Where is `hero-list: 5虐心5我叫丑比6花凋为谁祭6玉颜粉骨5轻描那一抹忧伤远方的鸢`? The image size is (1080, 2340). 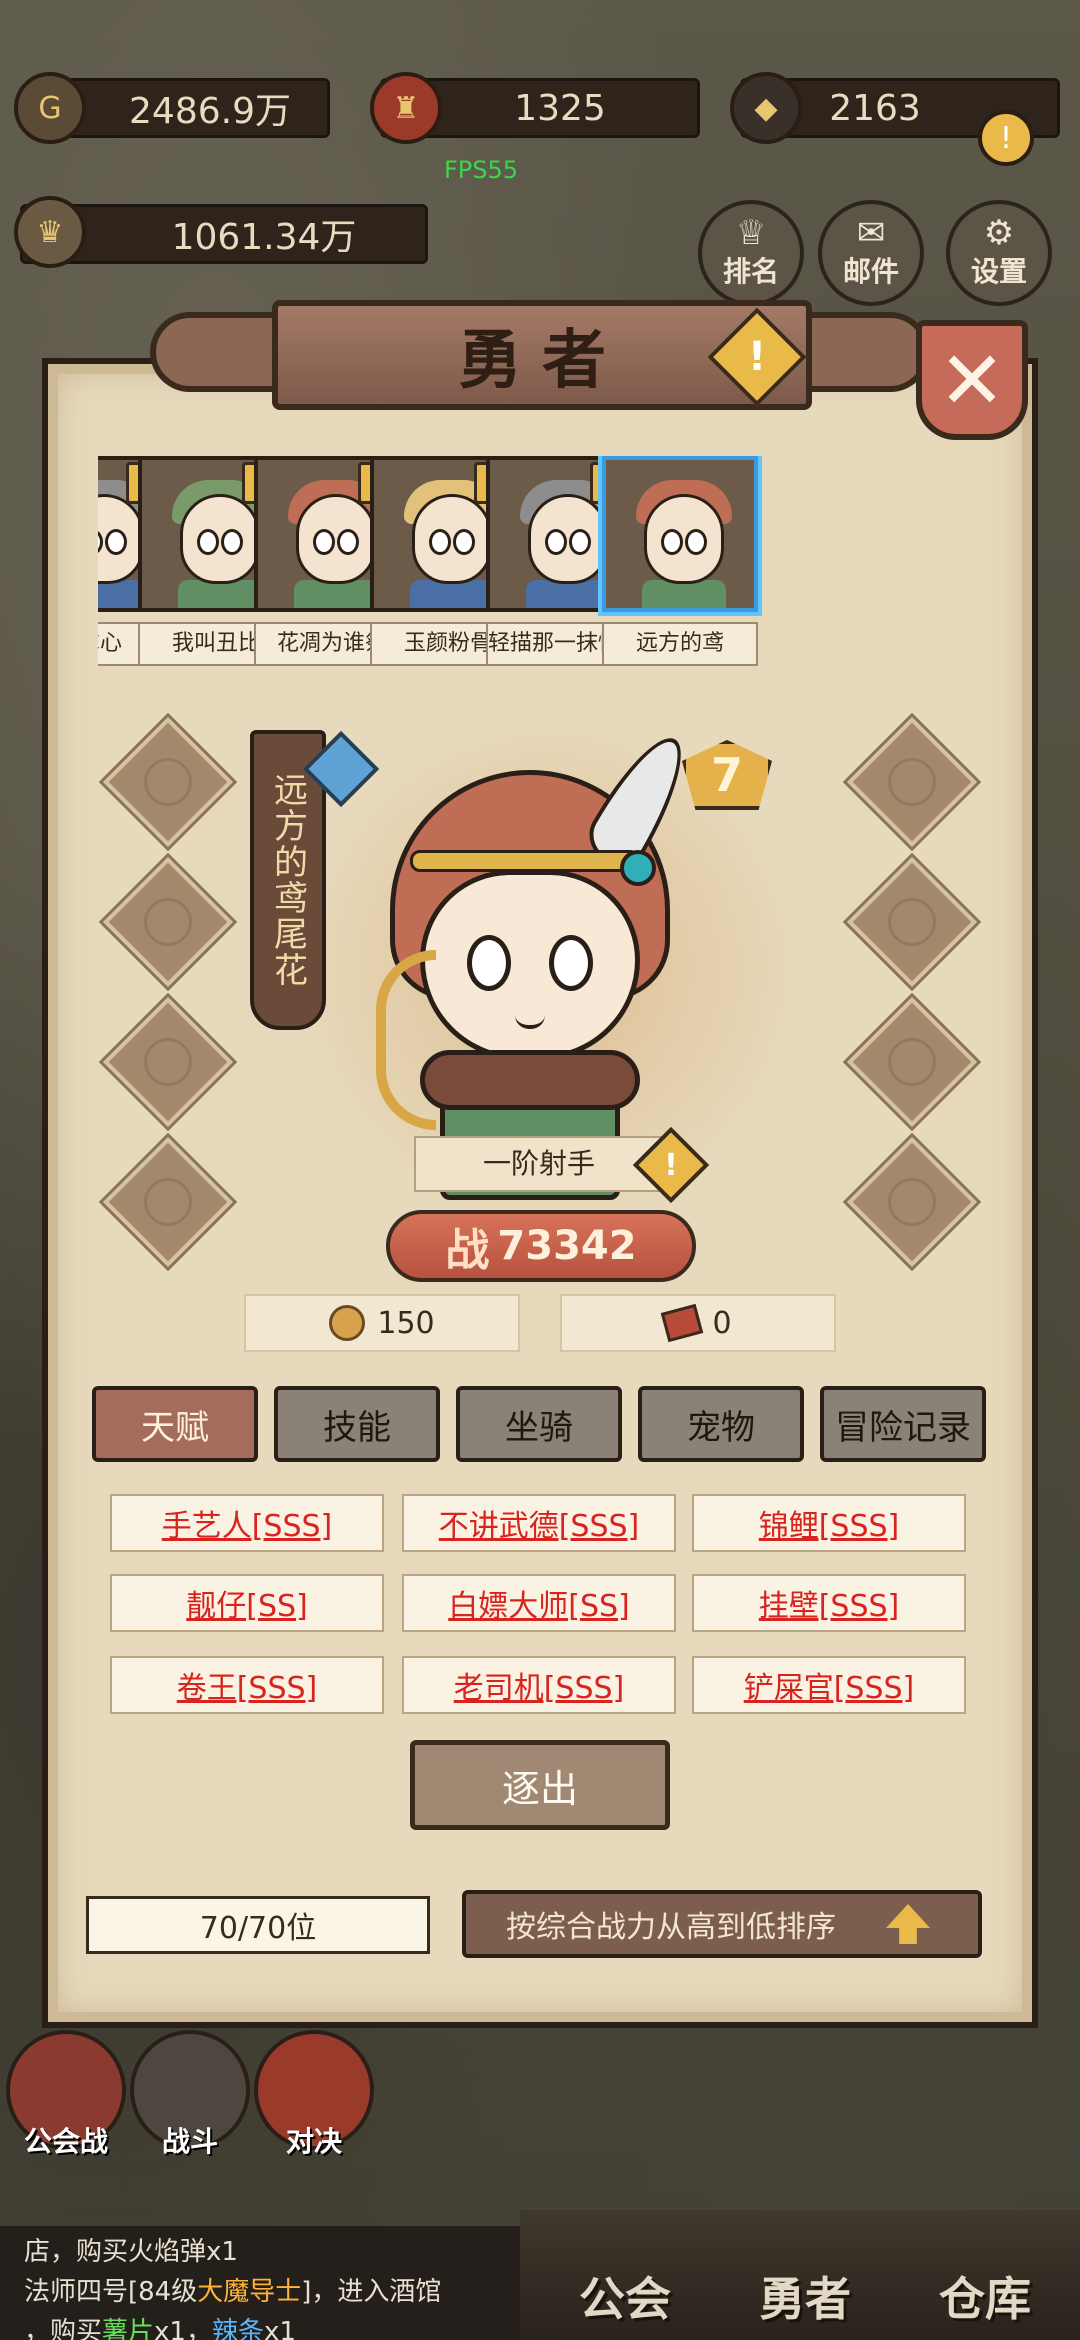
hero-list: 5虐心5我叫丑比6花凋为谁祭6玉颜粉骨5轻描那一抹忧伤远方的鸢 is located at coordinates (544, 566).